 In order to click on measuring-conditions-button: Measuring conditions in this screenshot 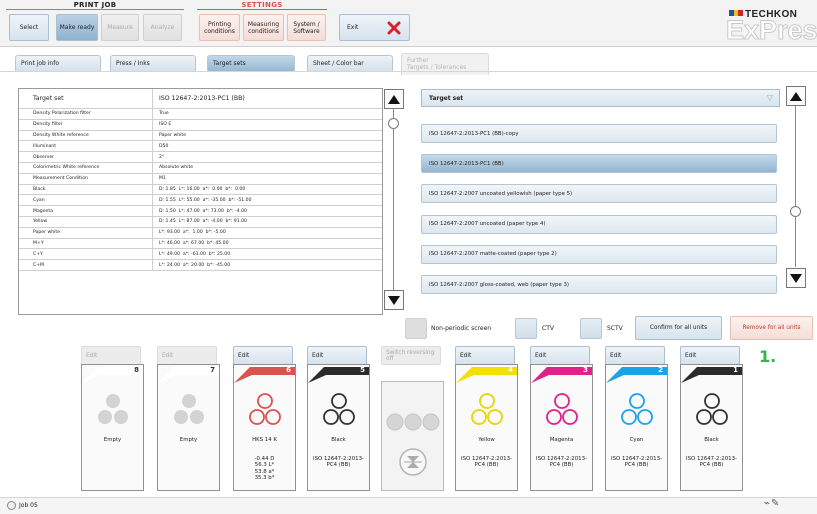, I will do `click(263, 27)`.